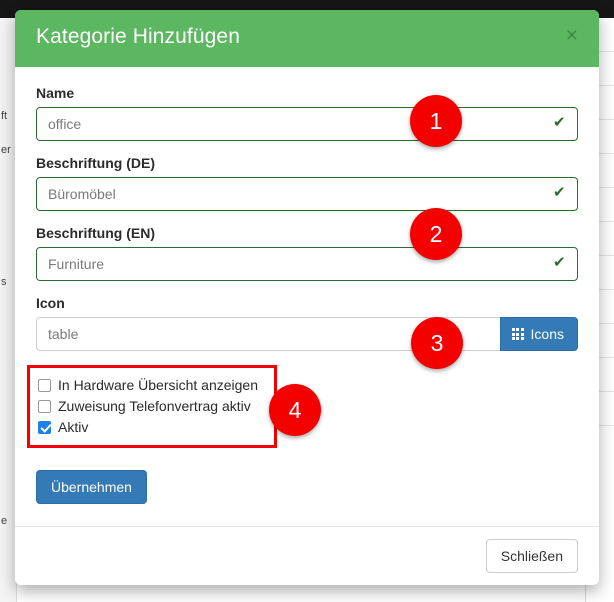  Describe the element at coordinates (4, 282) in the screenshot. I see `background-left-label: s` at that location.